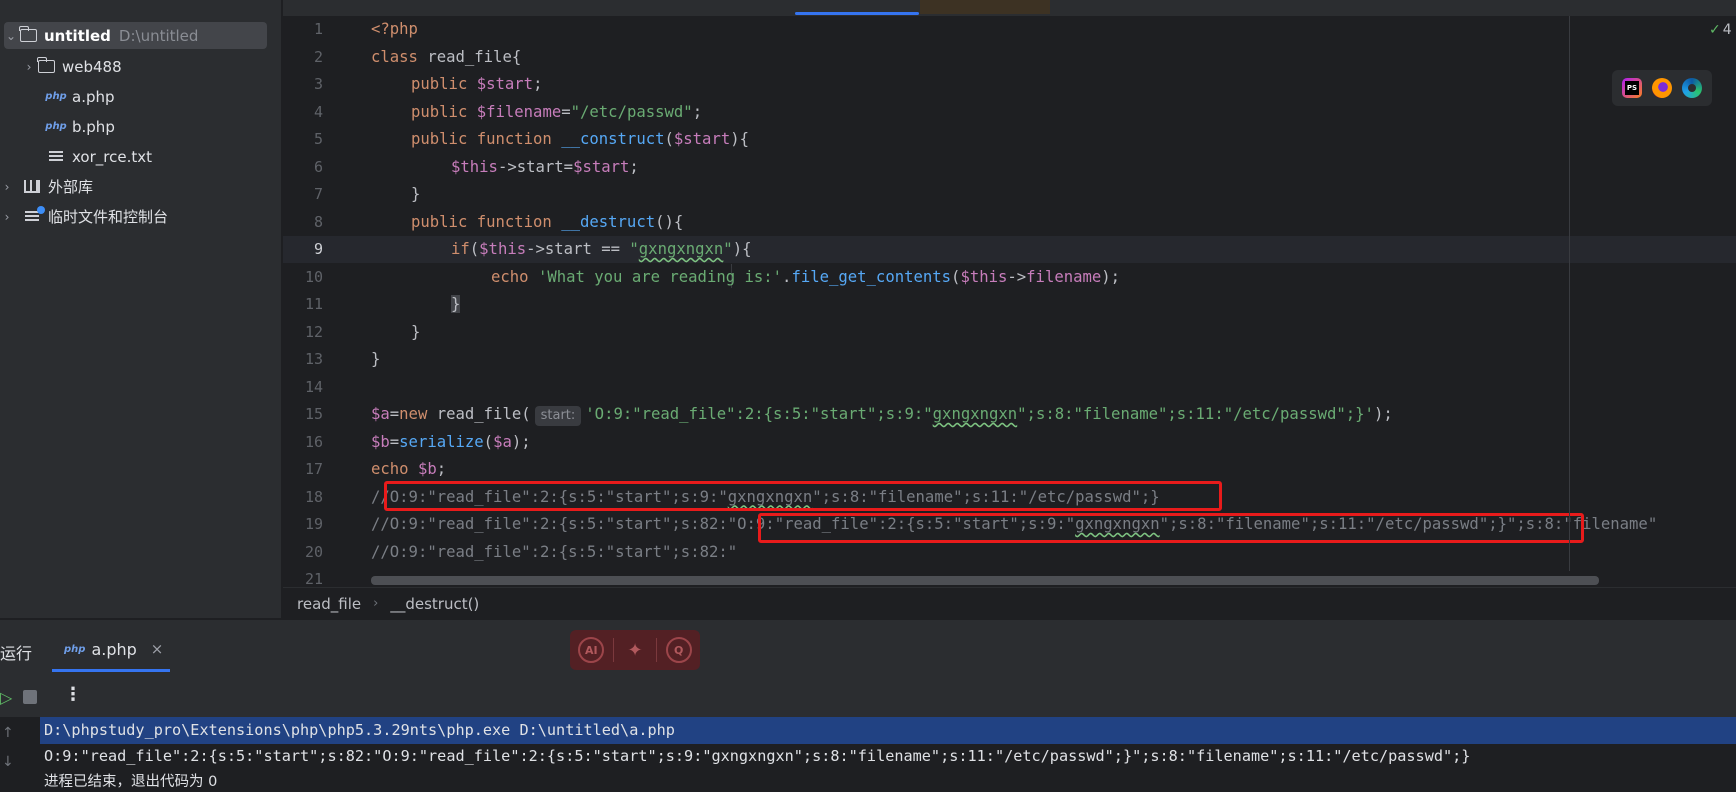  I want to click on active-tab-indicator, so click(857, 13).